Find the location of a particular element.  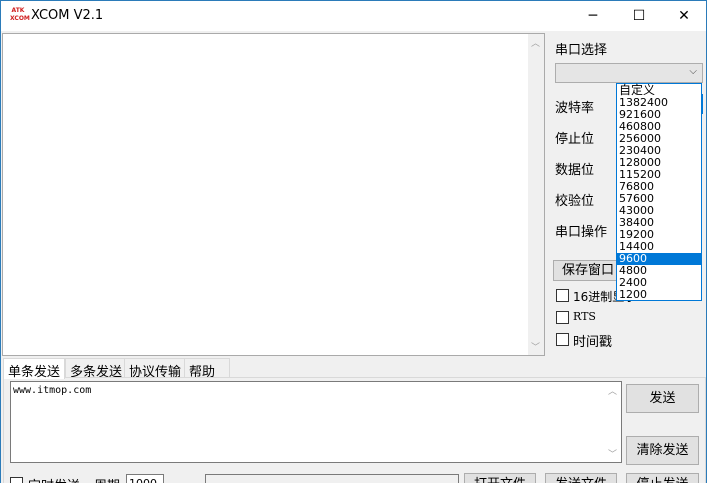

timed-send-checkbox is located at coordinates (16, 480).